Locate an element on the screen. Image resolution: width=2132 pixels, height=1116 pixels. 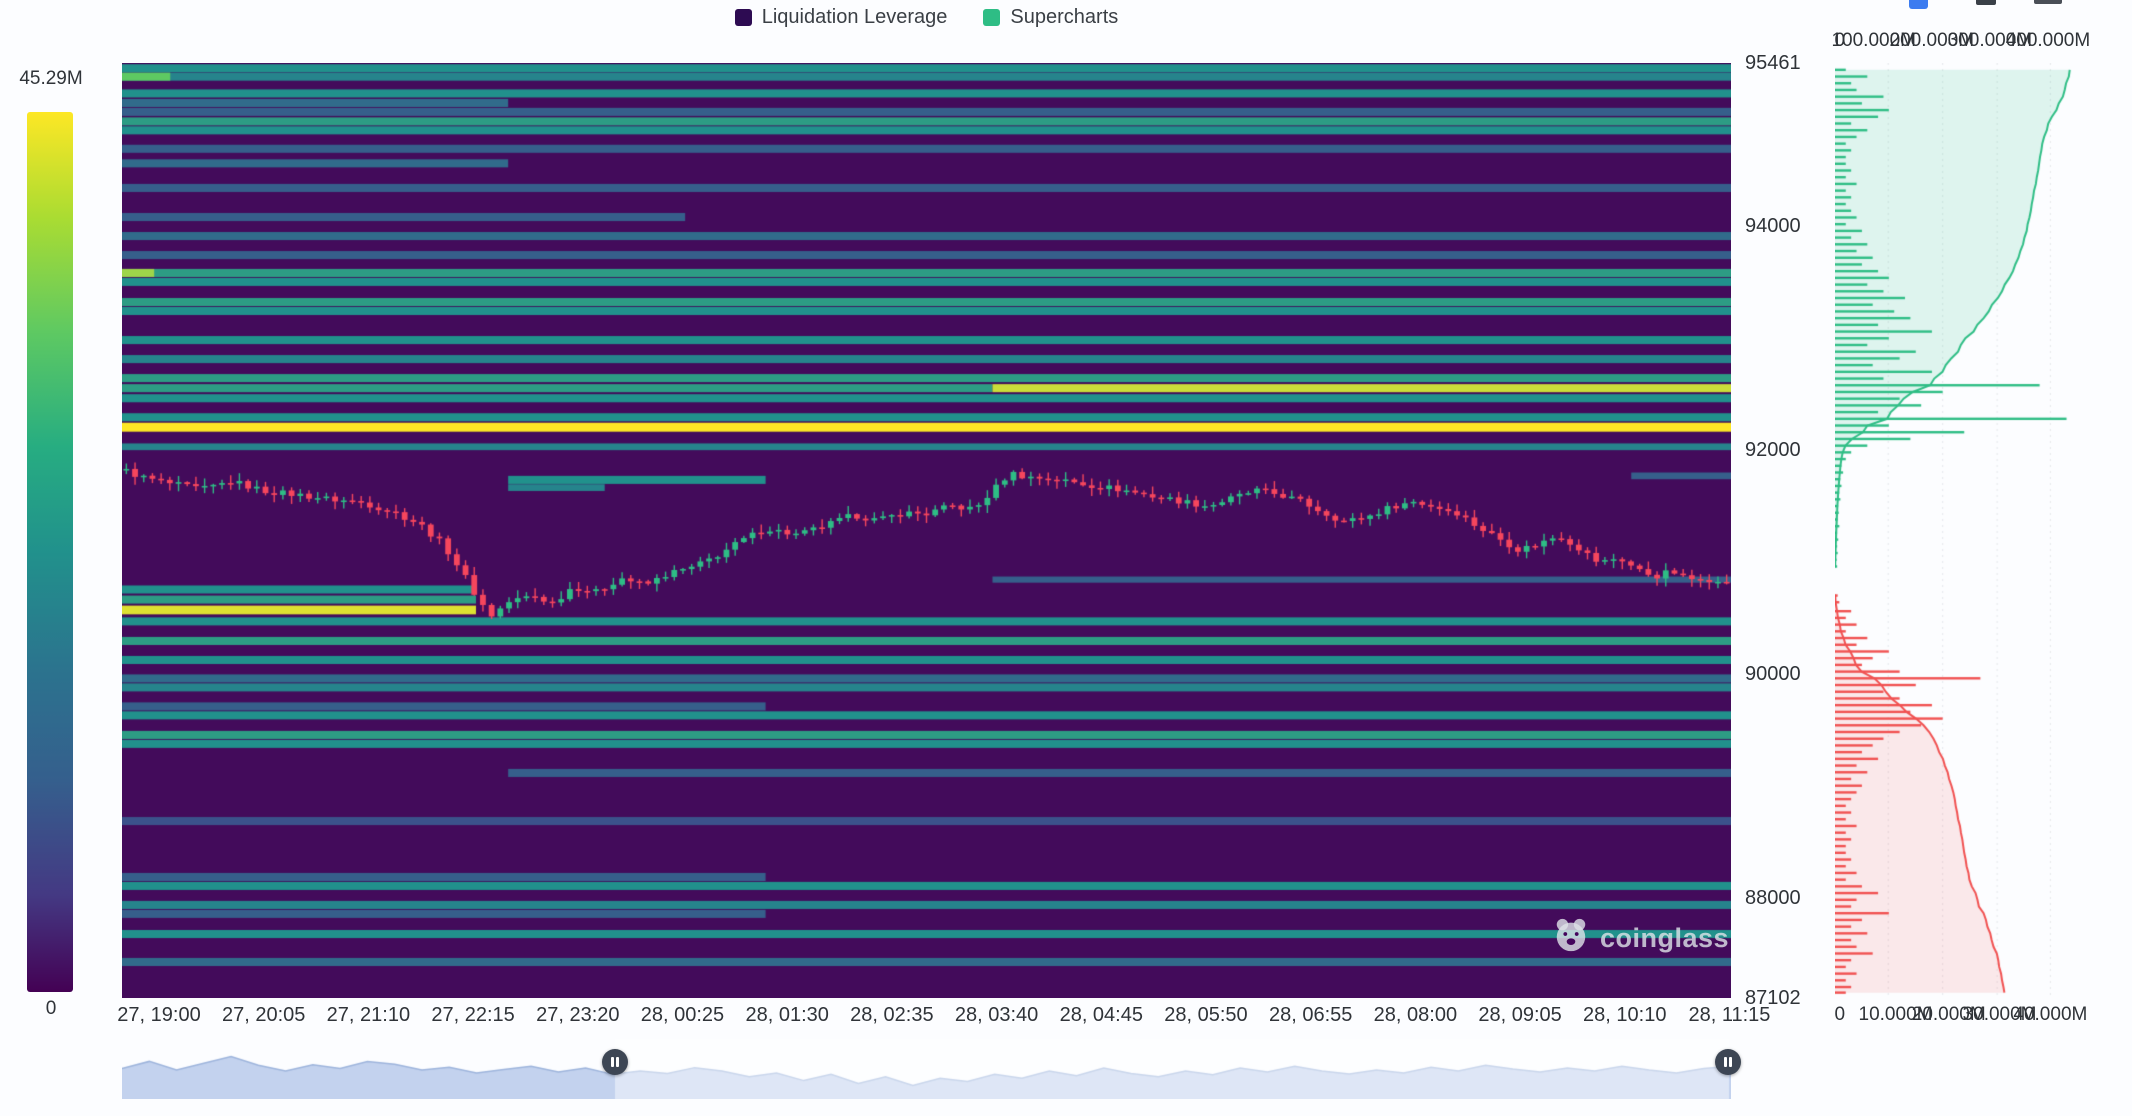
navigator-handle-right is located at coordinates (1728, 1062).